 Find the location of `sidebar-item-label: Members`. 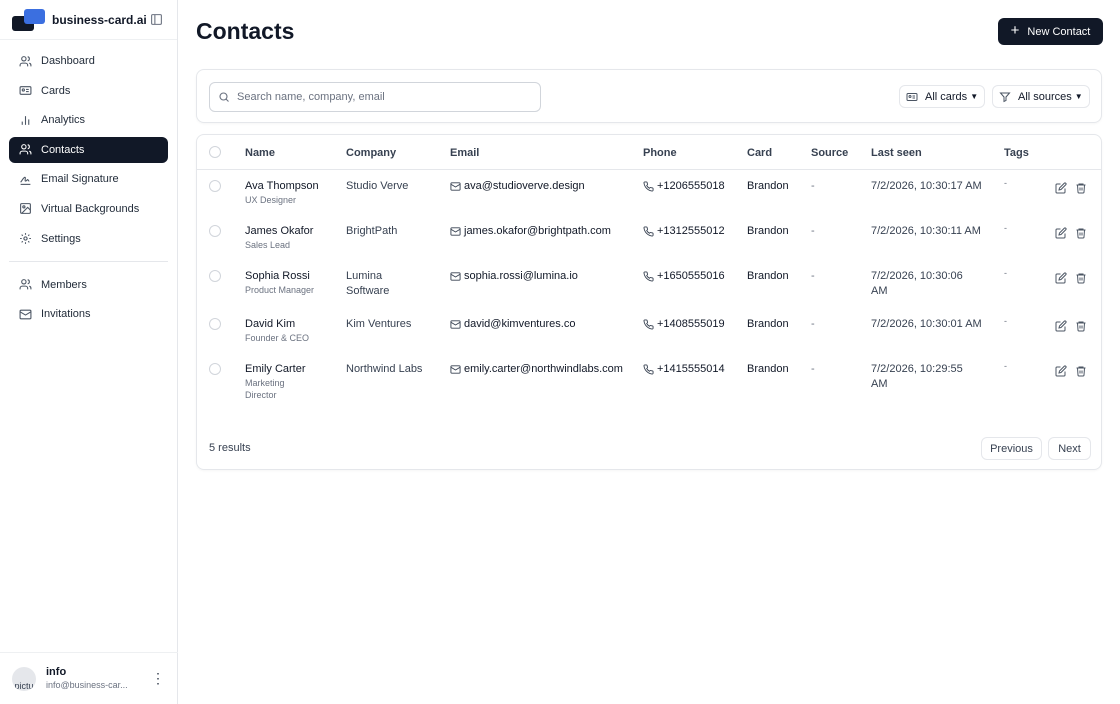

sidebar-item-label: Members is located at coordinates (64, 284).